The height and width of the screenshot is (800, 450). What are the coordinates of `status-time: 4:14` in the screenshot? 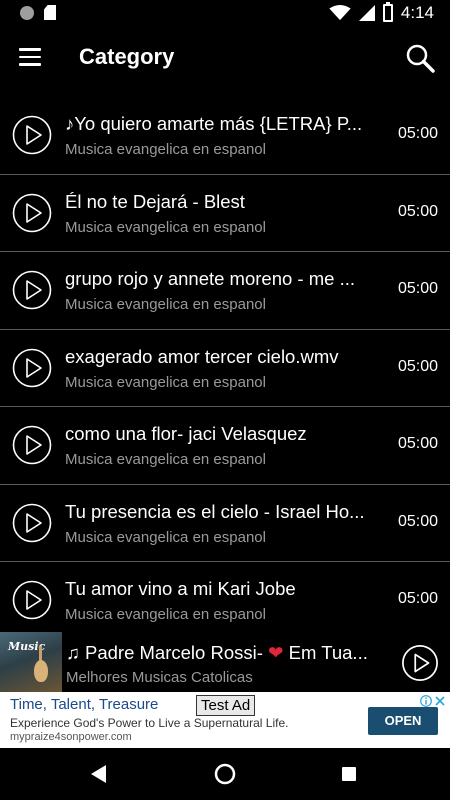 It's located at (417, 12).